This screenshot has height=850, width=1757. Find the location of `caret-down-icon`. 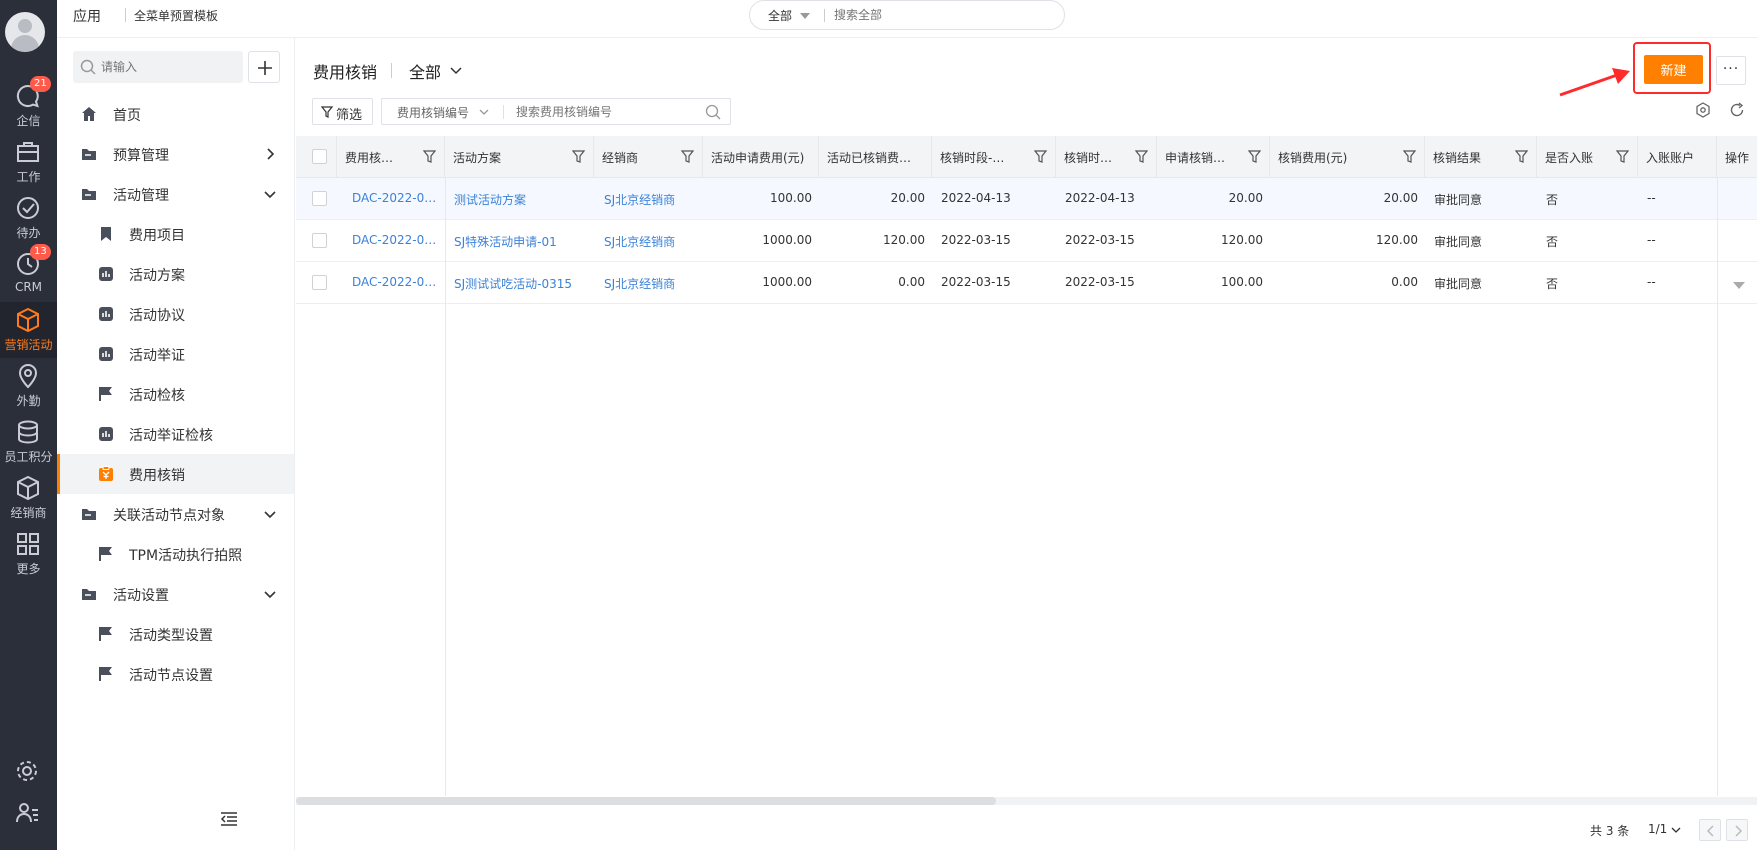

caret-down-icon is located at coordinates (805, 16).